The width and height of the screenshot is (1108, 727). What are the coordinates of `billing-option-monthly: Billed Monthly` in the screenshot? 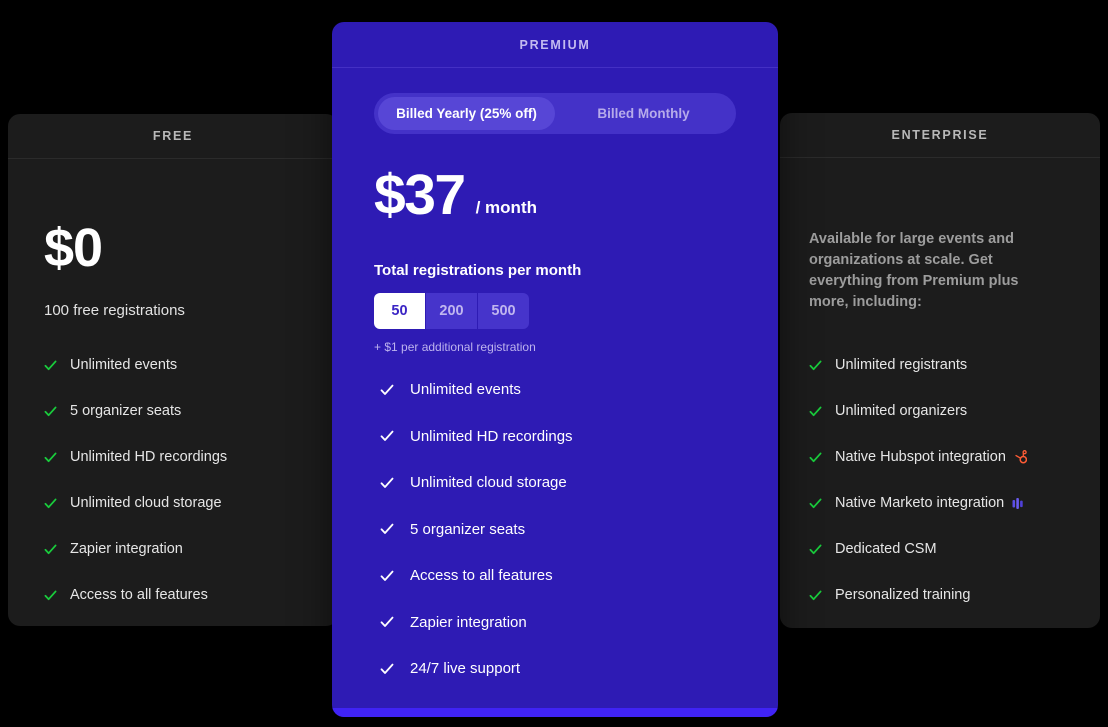 It's located at (643, 113).